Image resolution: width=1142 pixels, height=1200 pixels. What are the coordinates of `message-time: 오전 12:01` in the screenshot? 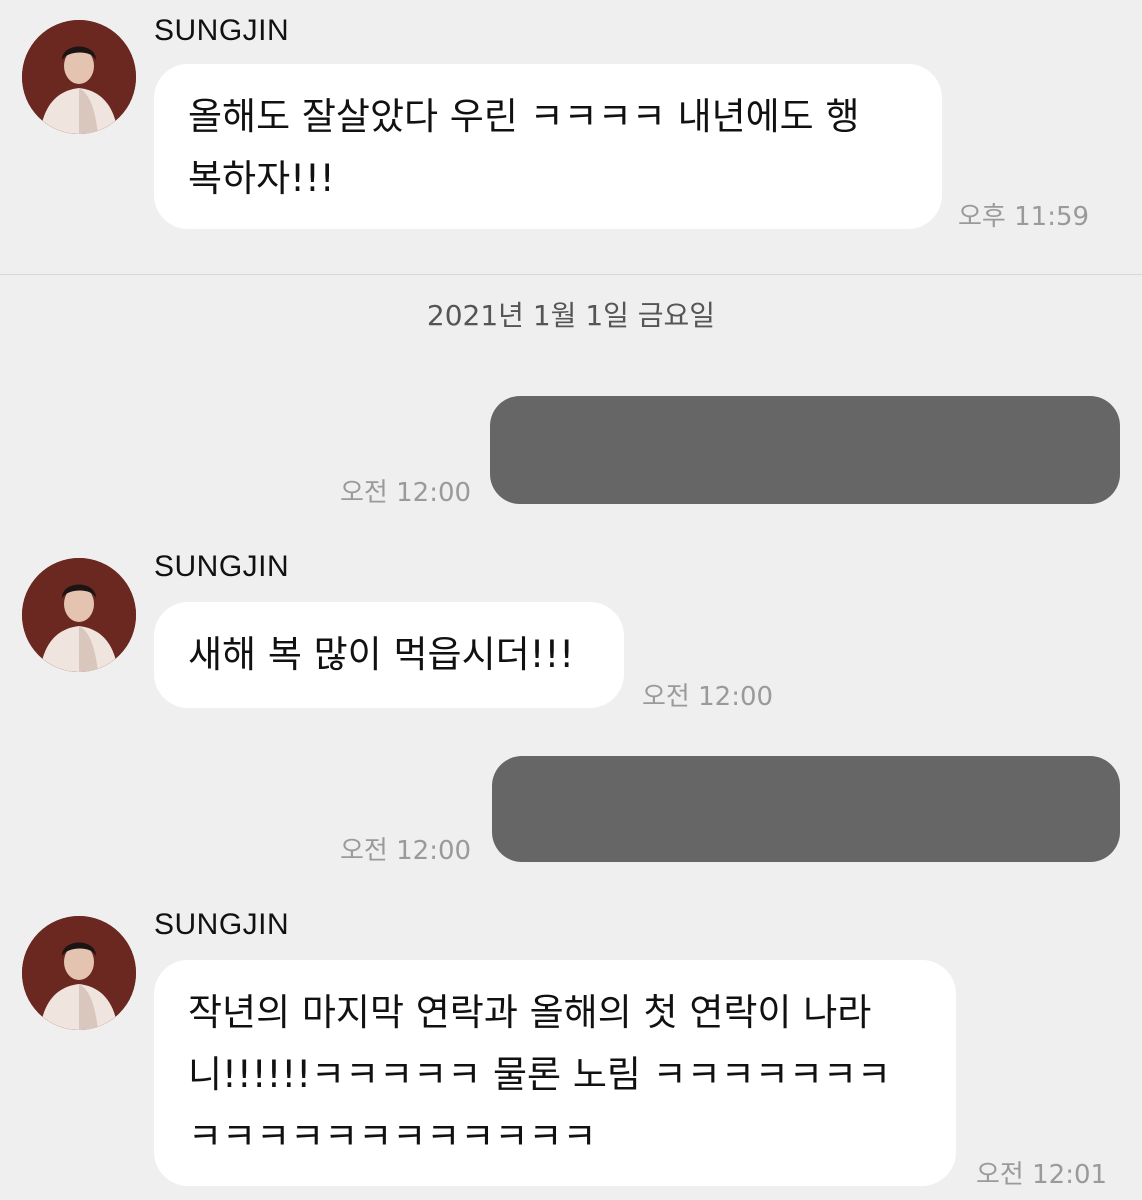 It's located at (1042, 1175).